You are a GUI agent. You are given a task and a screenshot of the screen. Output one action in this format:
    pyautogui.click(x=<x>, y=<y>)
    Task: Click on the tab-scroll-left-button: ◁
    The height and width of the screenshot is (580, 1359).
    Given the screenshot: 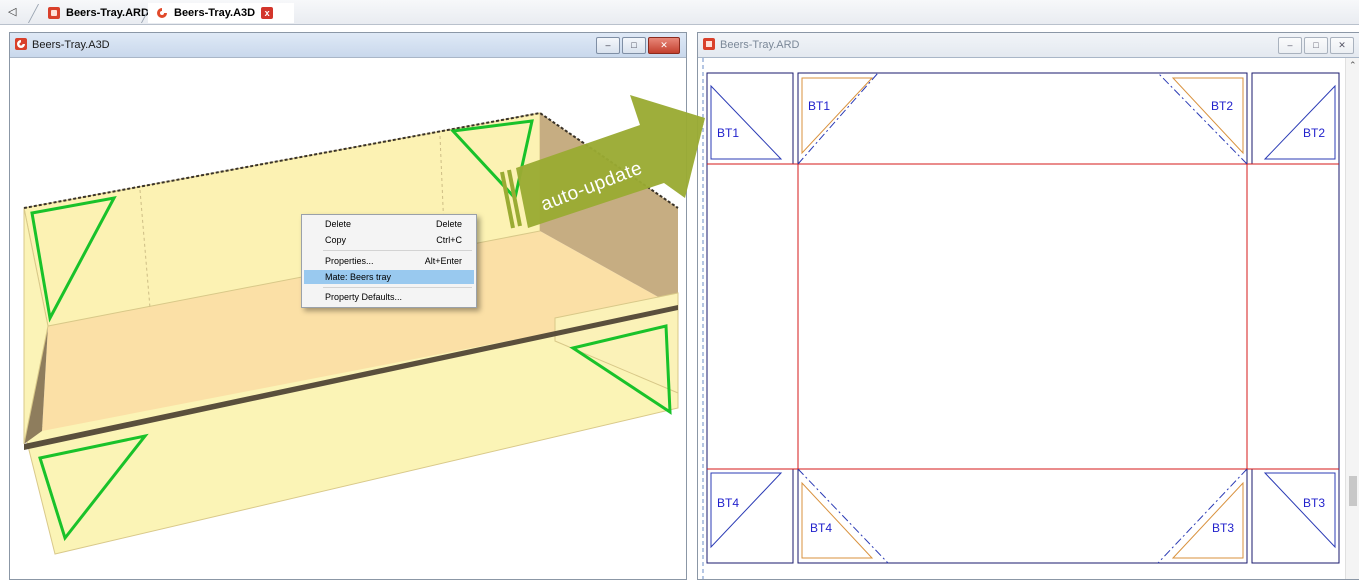 What is the action you would take?
    pyautogui.click(x=12, y=11)
    